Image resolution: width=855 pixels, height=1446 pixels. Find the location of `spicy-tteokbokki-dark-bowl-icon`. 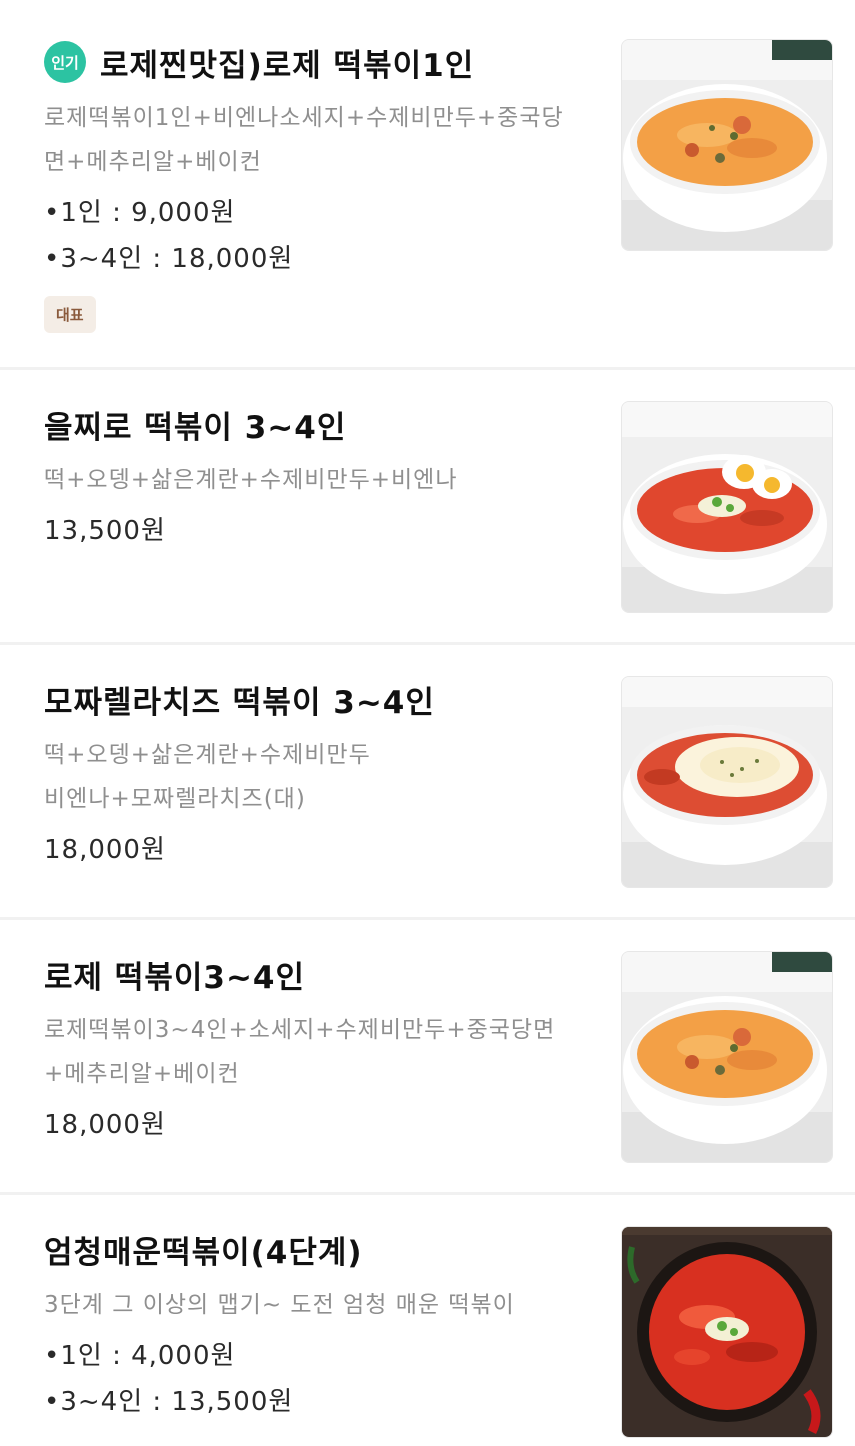

spicy-tteokbokki-dark-bowl-icon is located at coordinates (727, 1332).